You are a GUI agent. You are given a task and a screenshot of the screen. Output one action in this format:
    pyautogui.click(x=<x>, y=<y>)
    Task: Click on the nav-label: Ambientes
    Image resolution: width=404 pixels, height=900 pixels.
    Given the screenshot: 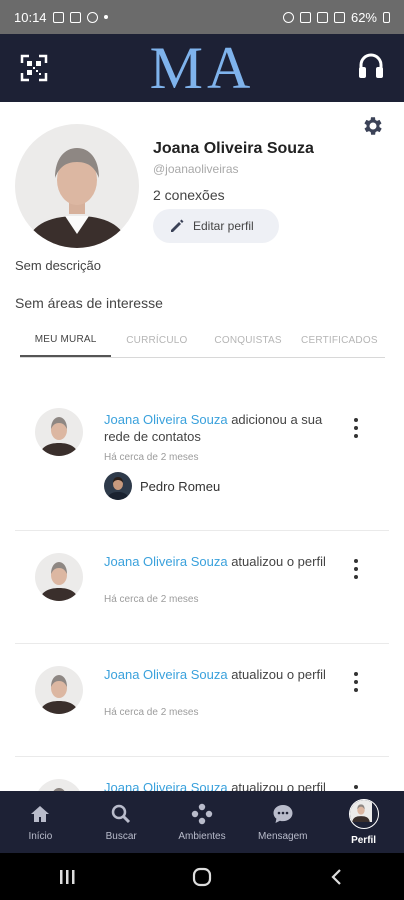 What is the action you would take?
    pyautogui.click(x=202, y=836)
    